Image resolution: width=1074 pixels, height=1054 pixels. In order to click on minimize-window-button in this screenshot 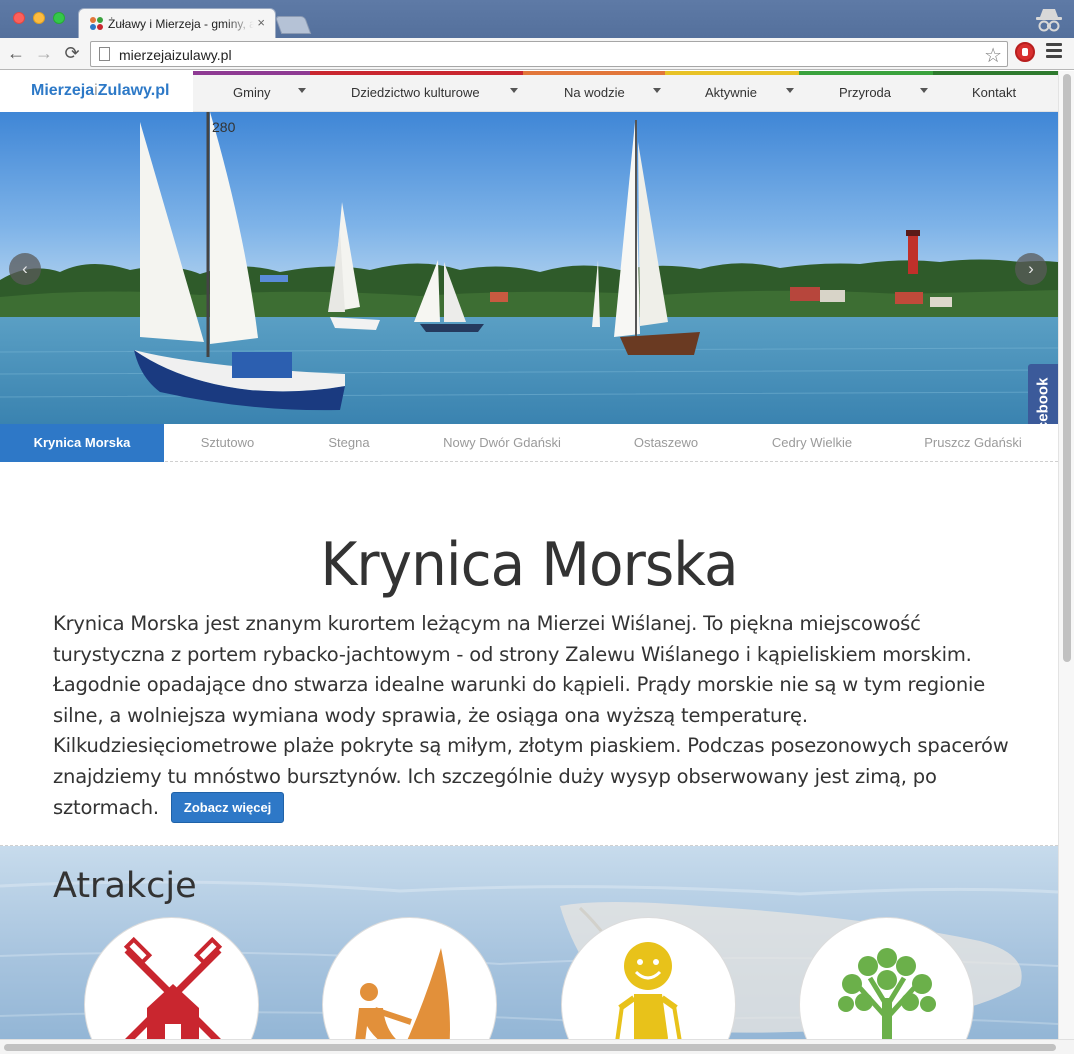, I will do `click(39, 18)`.